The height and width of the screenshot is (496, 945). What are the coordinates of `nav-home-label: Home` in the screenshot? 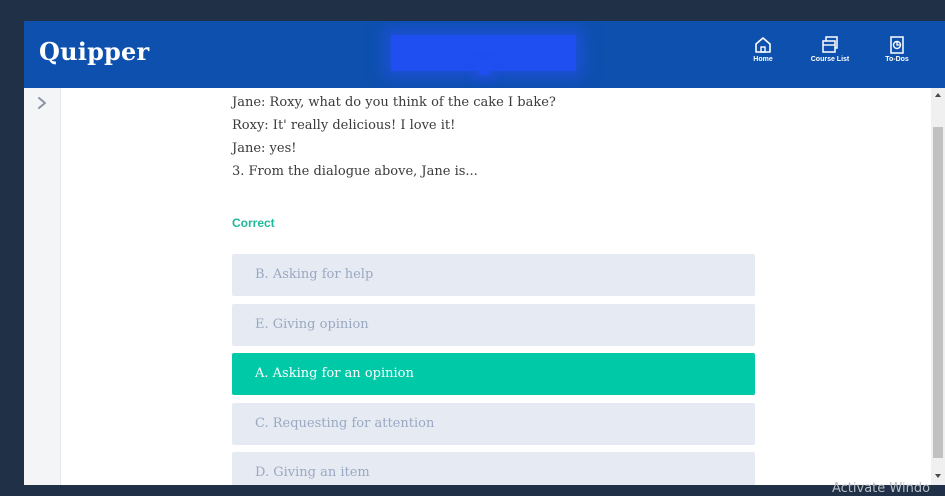 It's located at (763, 59).